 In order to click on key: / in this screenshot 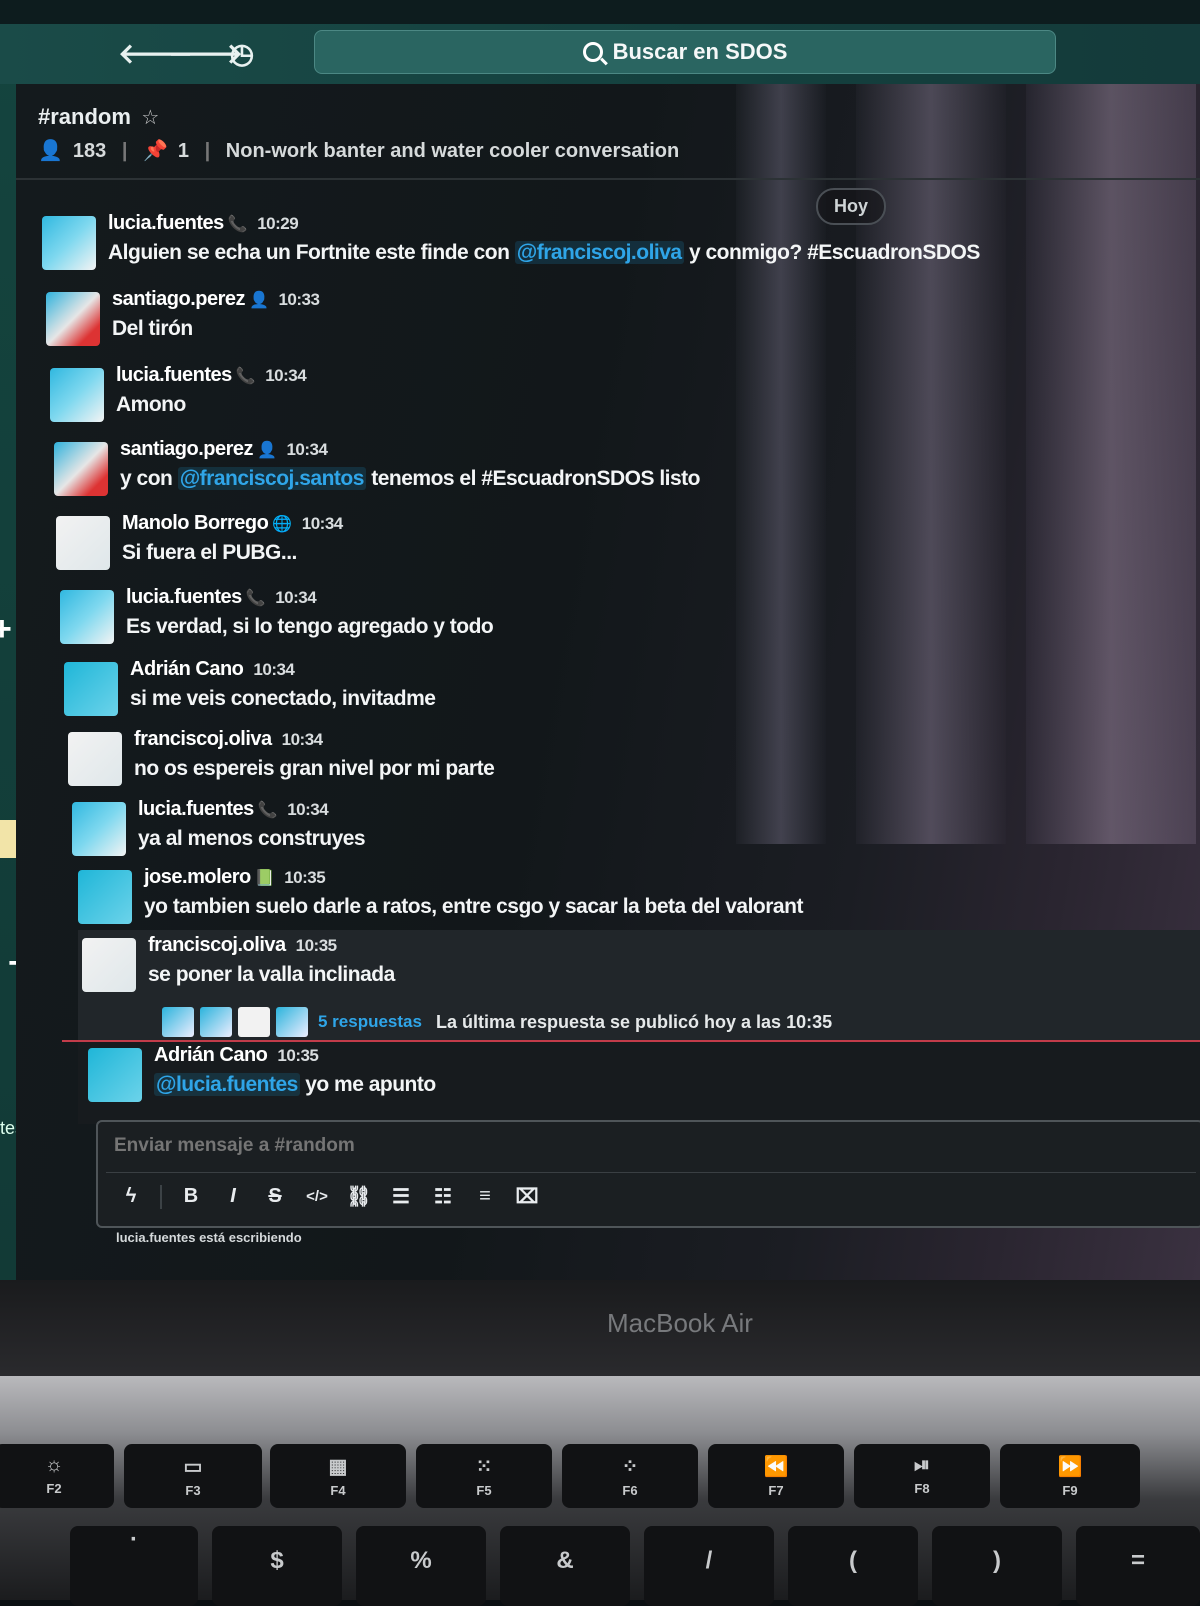, I will do `click(709, 1566)`.